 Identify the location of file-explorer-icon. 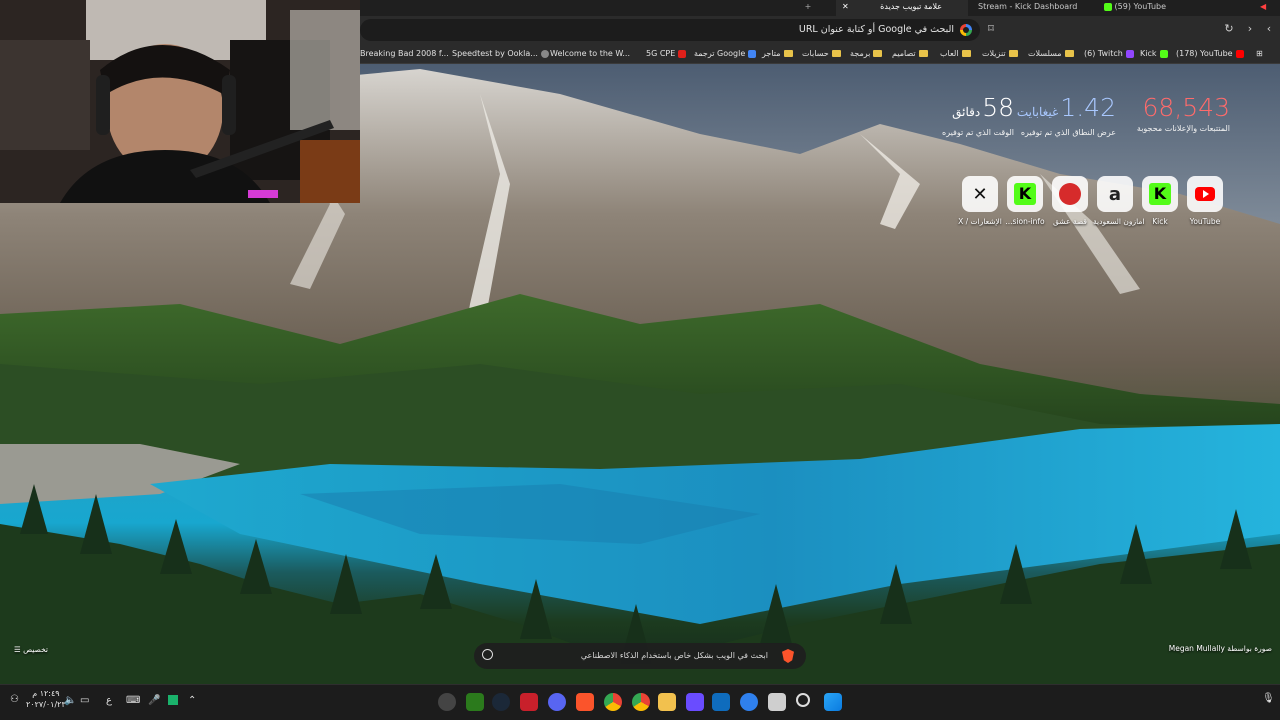
(667, 702).